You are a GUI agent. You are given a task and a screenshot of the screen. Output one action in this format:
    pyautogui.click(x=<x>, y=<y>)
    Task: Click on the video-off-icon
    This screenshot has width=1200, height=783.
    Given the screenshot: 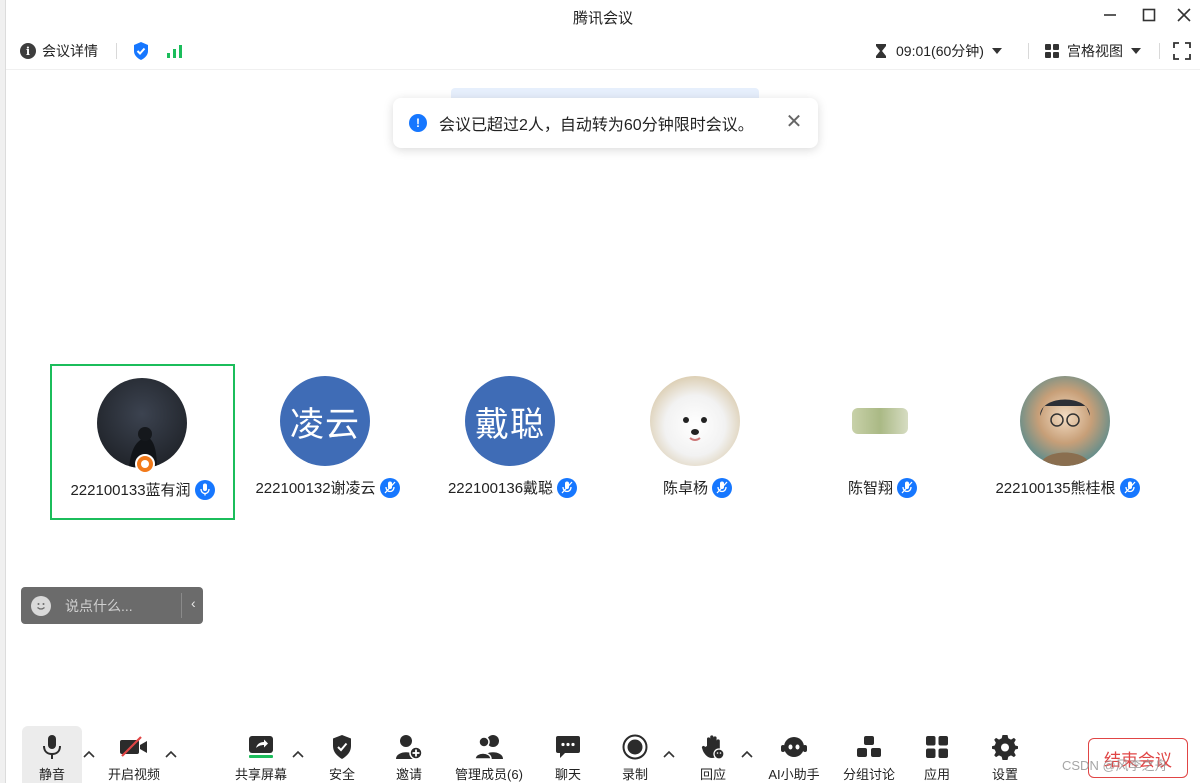 What is the action you would take?
    pyautogui.click(x=134, y=747)
    